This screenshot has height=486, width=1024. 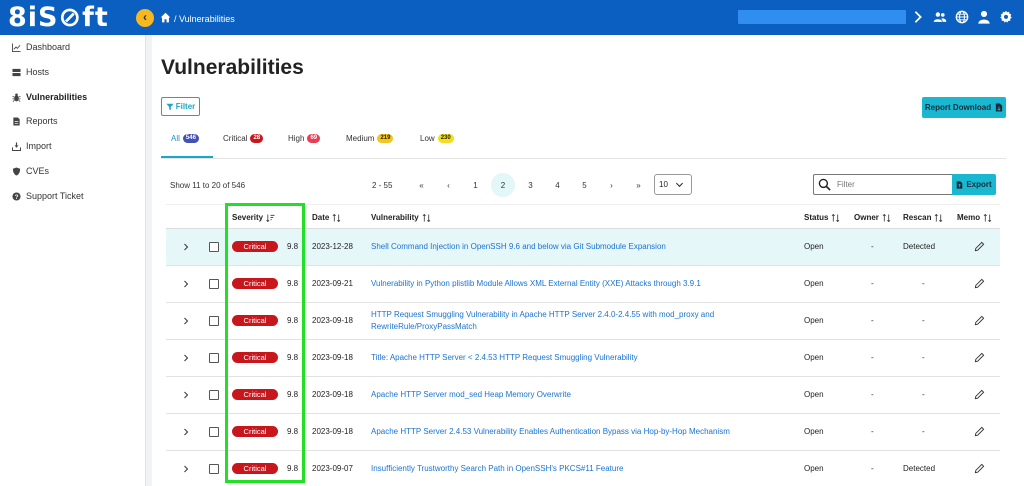 What do you see at coordinates (475, 185) in the screenshot?
I see `page-button-1: 1` at bounding box center [475, 185].